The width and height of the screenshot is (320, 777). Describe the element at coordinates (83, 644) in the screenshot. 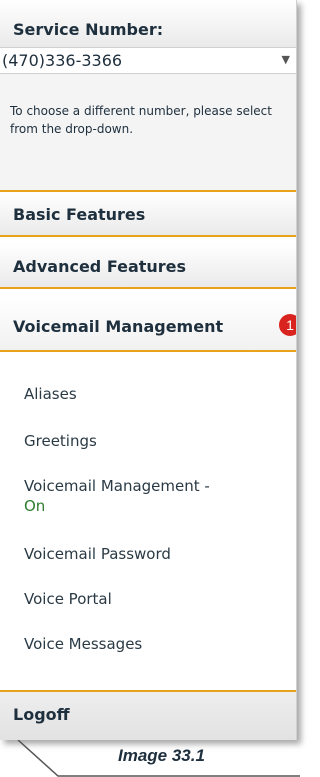

I see `submenu-item-voice-messages: Voice Messages` at that location.